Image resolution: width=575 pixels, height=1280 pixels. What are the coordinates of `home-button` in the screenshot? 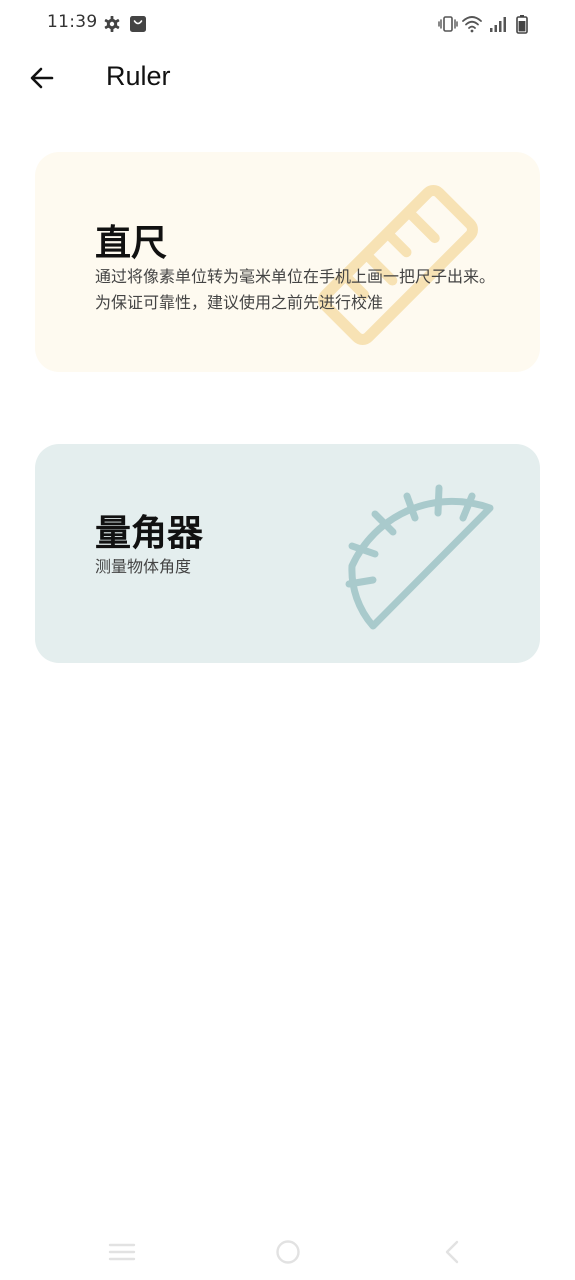 It's located at (288, 1252).